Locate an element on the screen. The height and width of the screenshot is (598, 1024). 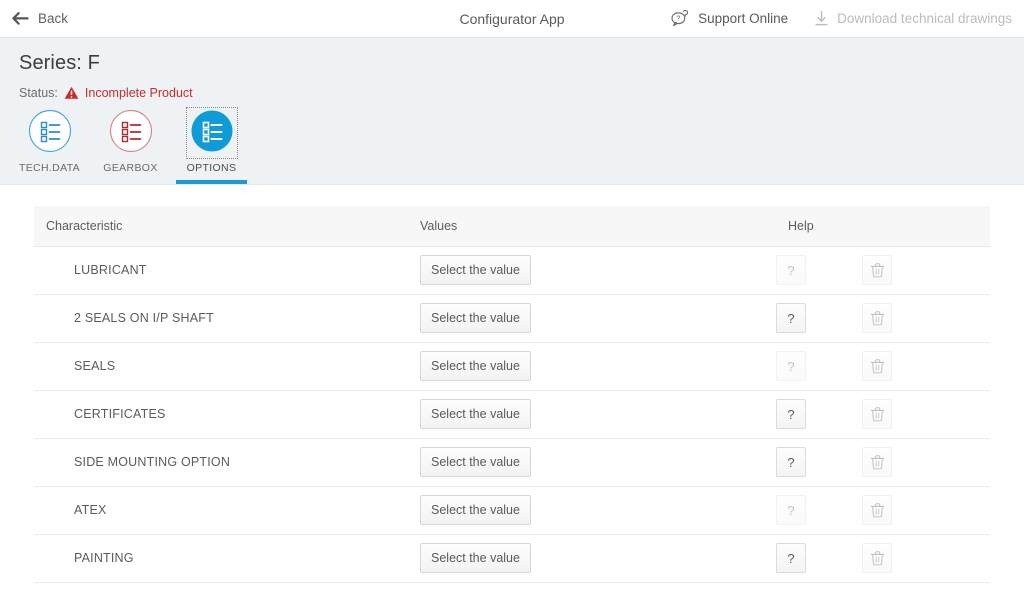
tab-options-underline is located at coordinates (211, 182).